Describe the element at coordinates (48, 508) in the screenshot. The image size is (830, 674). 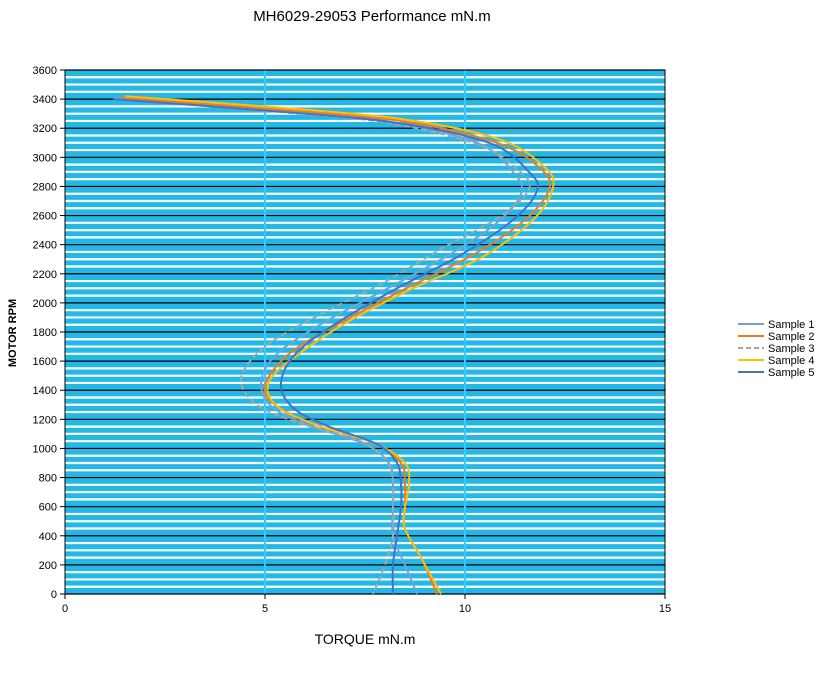
I see `y-tick-label: 600` at that location.